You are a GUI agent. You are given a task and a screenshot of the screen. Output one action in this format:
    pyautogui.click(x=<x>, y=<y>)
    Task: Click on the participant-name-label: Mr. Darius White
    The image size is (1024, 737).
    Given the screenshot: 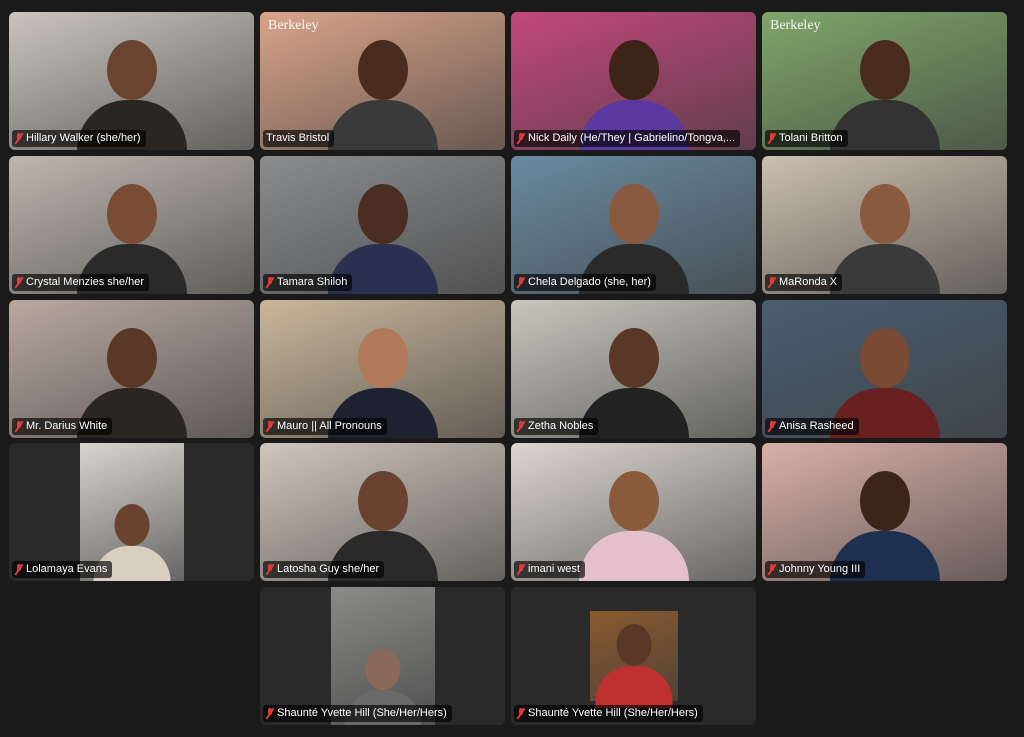 What is the action you would take?
    pyautogui.click(x=62, y=426)
    